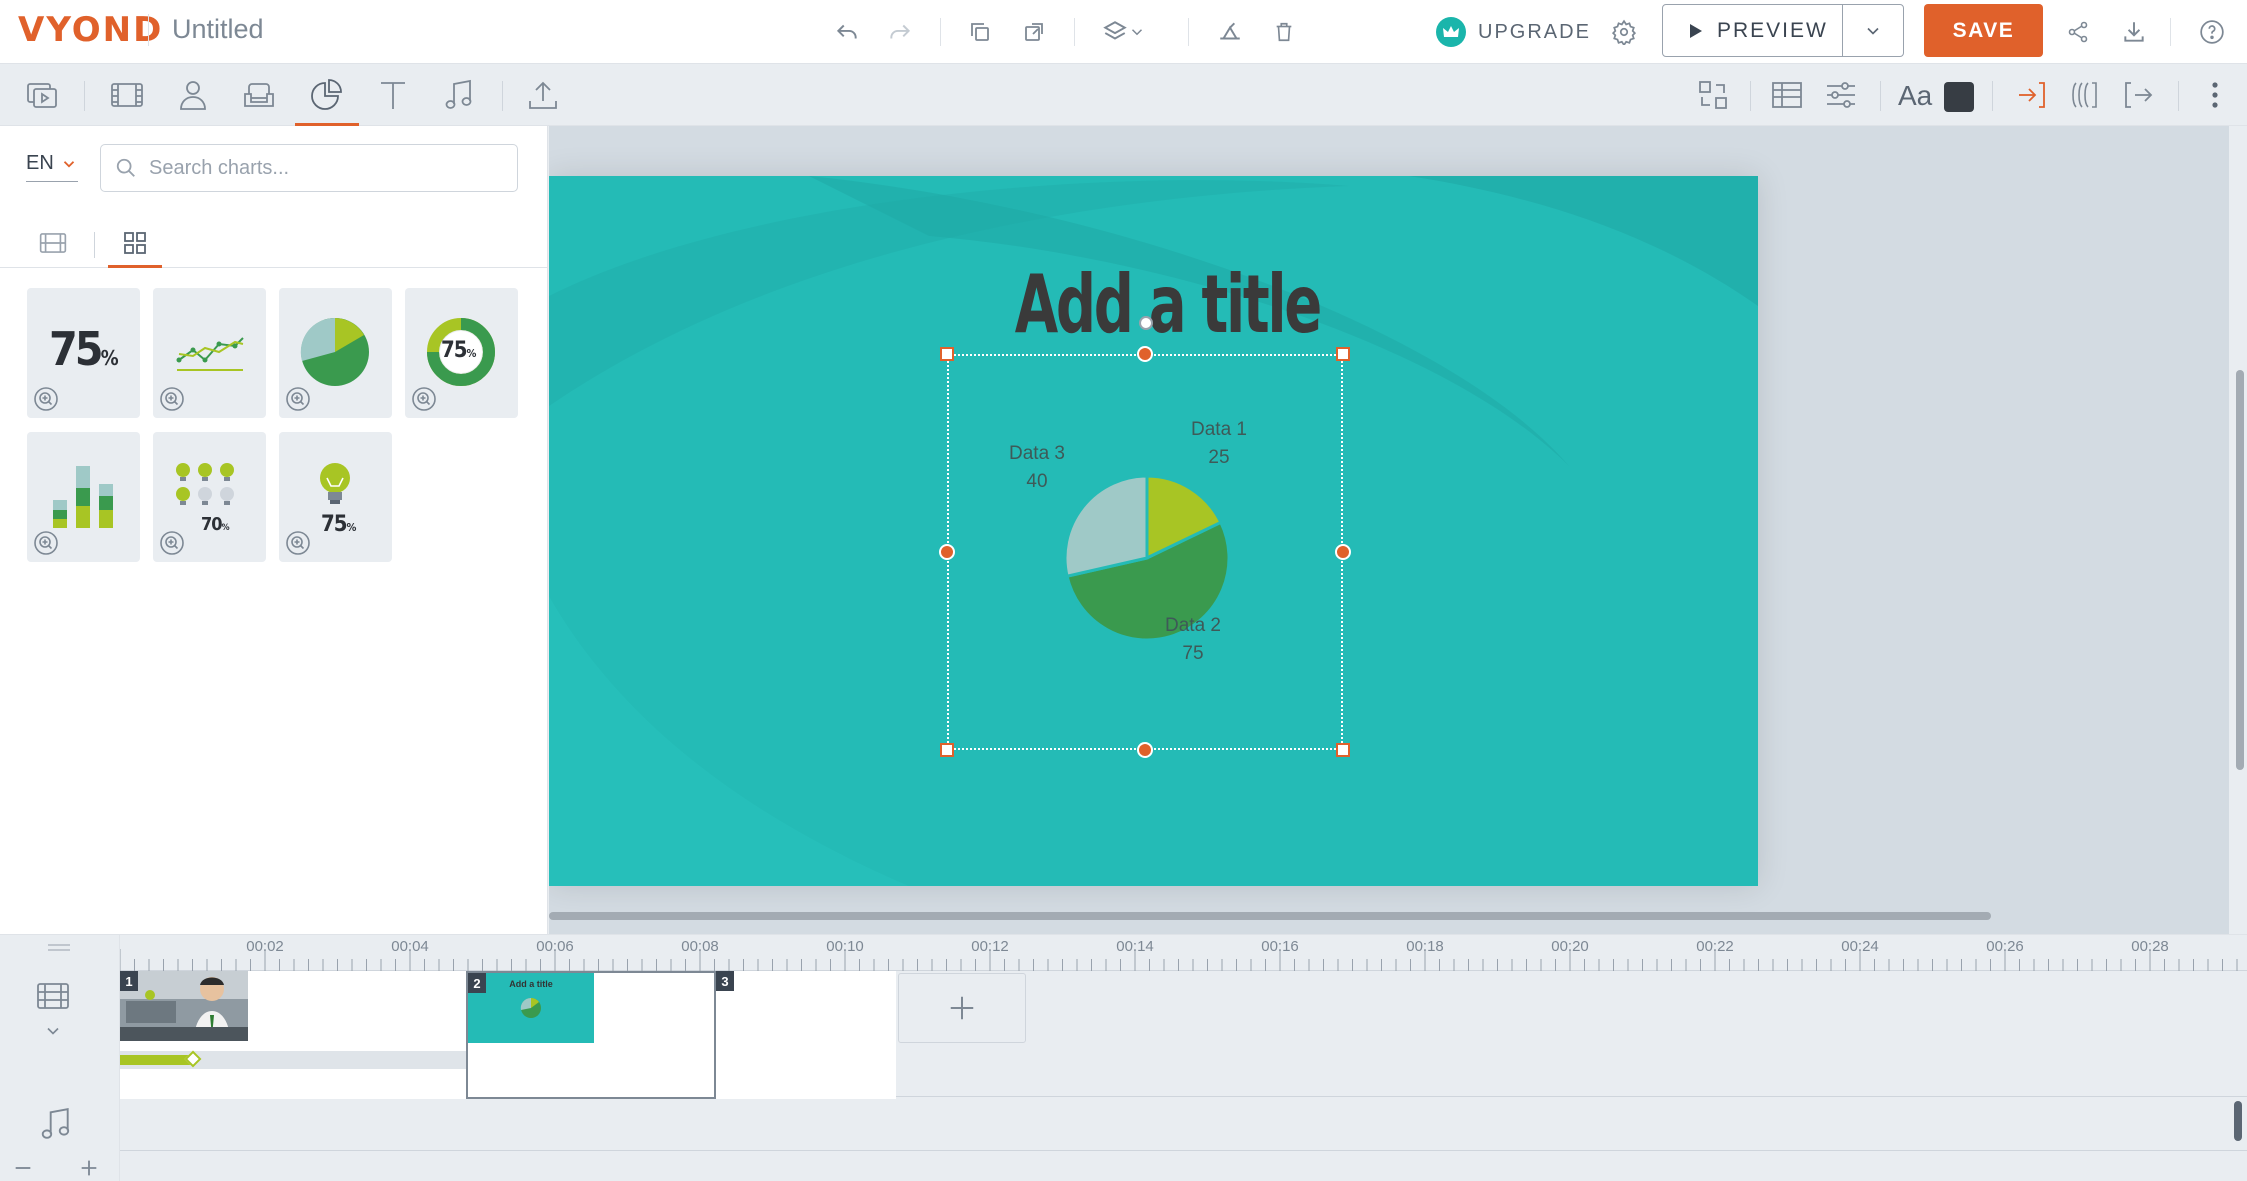 Image resolution: width=2247 pixels, height=1181 pixels. What do you see at coordinates (157, 1060) in the screenshot?
I see `character-clip` at bounding box center [157, 1060].